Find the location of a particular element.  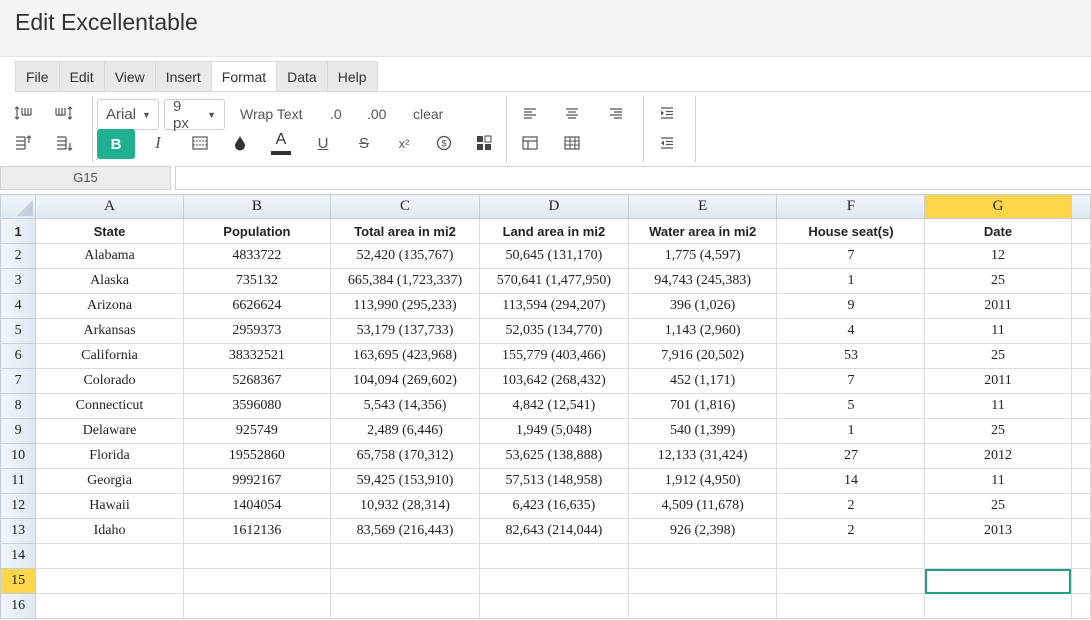

column-header-g: G is located at coordinates (998, 206).